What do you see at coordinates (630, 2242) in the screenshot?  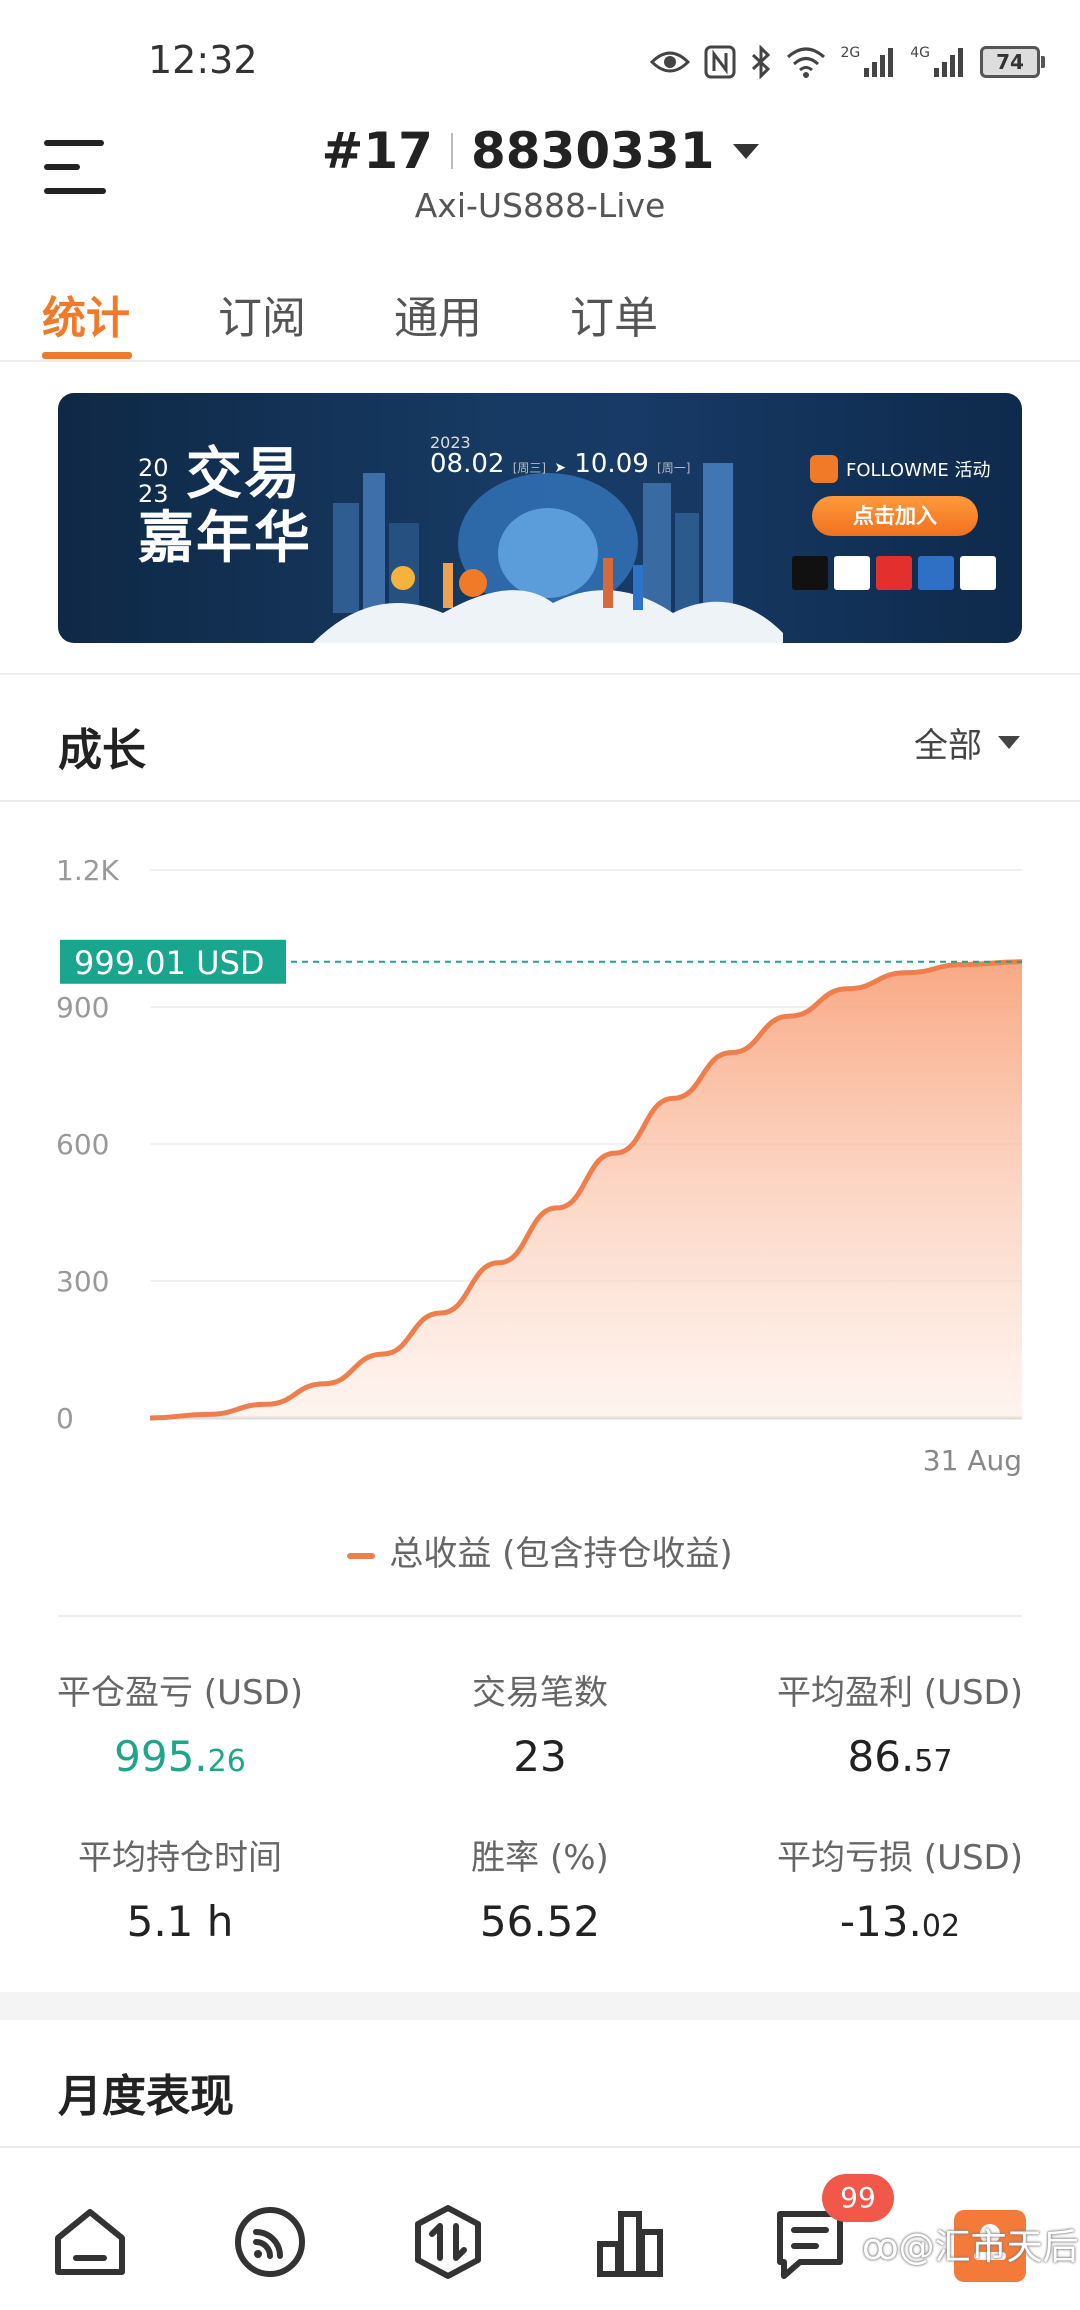 I see `stats-icon` at bounding box center [630, 2242].